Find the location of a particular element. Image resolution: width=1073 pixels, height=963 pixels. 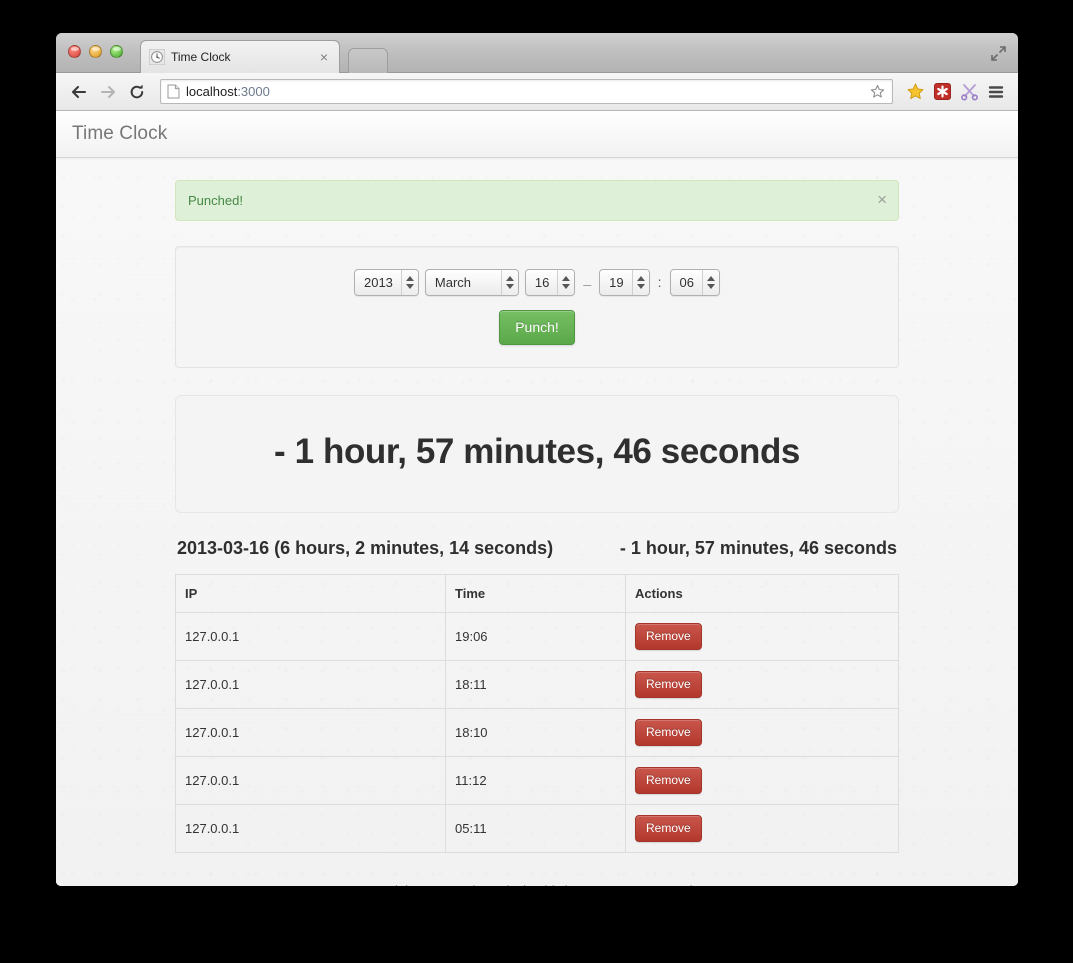

year-select: 2013 is located at coordinates (386, 282).